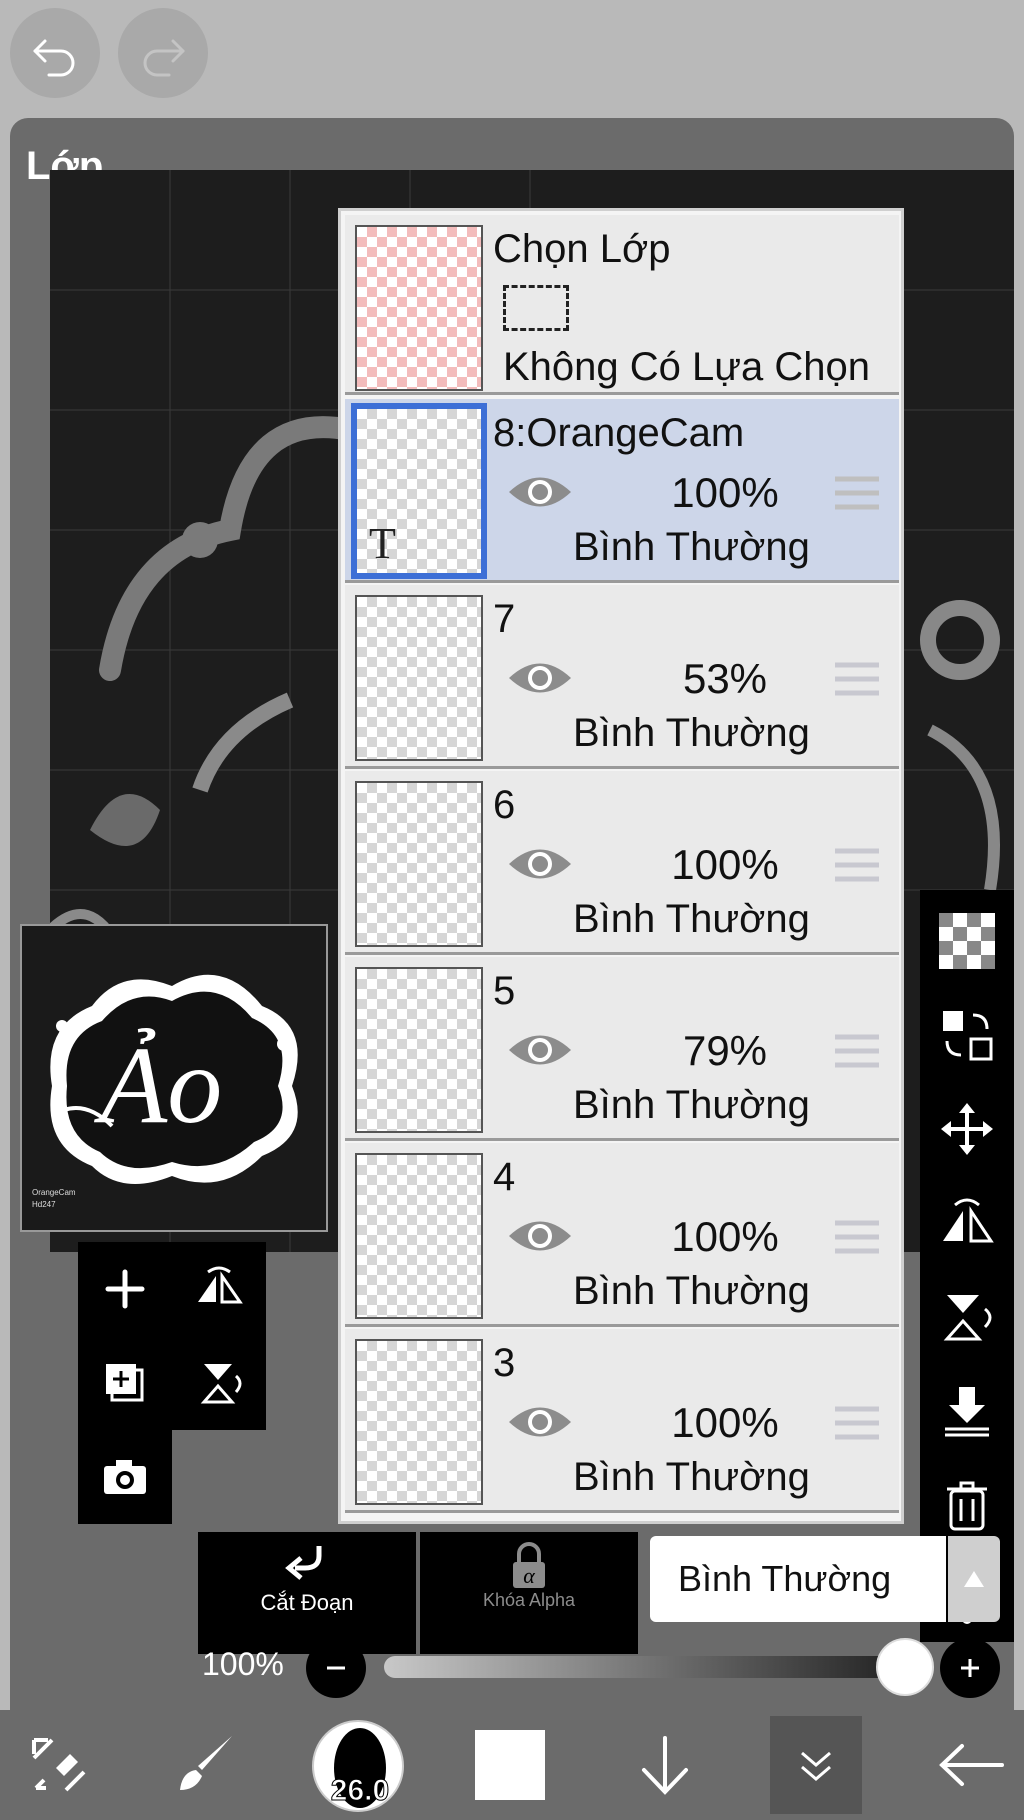 Image resolution: width=1024 pixels, height=1820 pixels. I want to click on opacity-slider, so click(649, 1667).